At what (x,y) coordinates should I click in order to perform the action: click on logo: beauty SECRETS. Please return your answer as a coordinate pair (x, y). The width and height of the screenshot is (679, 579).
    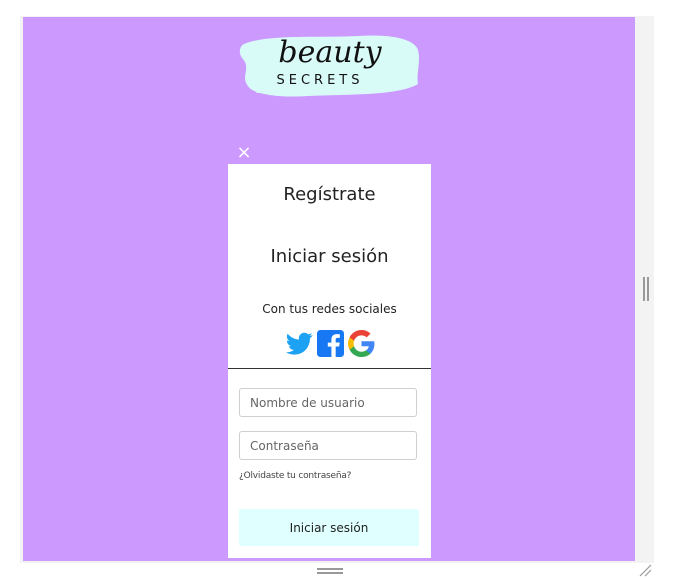
    Looking at the image, I should click on (330, 64).